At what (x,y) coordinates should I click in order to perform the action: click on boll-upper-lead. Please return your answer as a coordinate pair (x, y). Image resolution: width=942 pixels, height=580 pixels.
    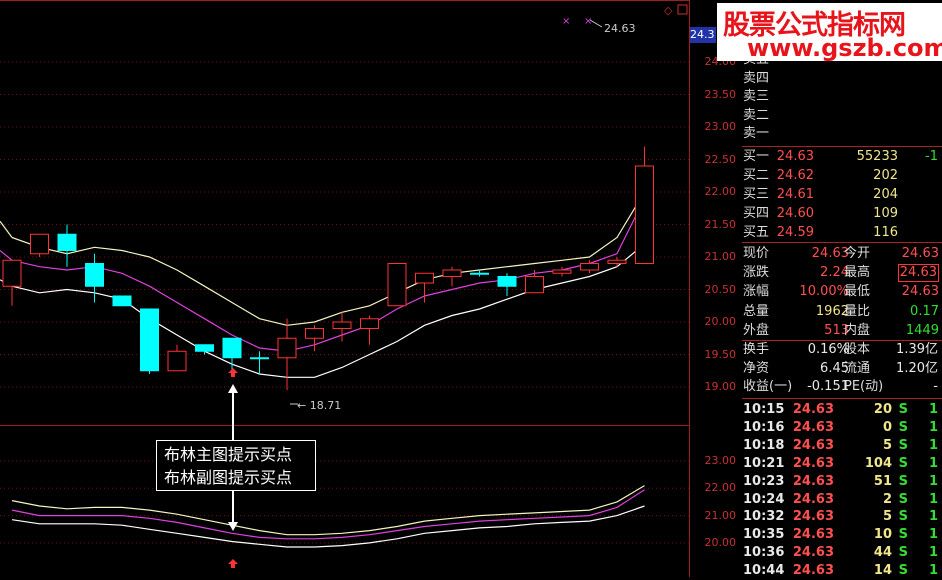
    Looking at the image, I should click on (6, 229).